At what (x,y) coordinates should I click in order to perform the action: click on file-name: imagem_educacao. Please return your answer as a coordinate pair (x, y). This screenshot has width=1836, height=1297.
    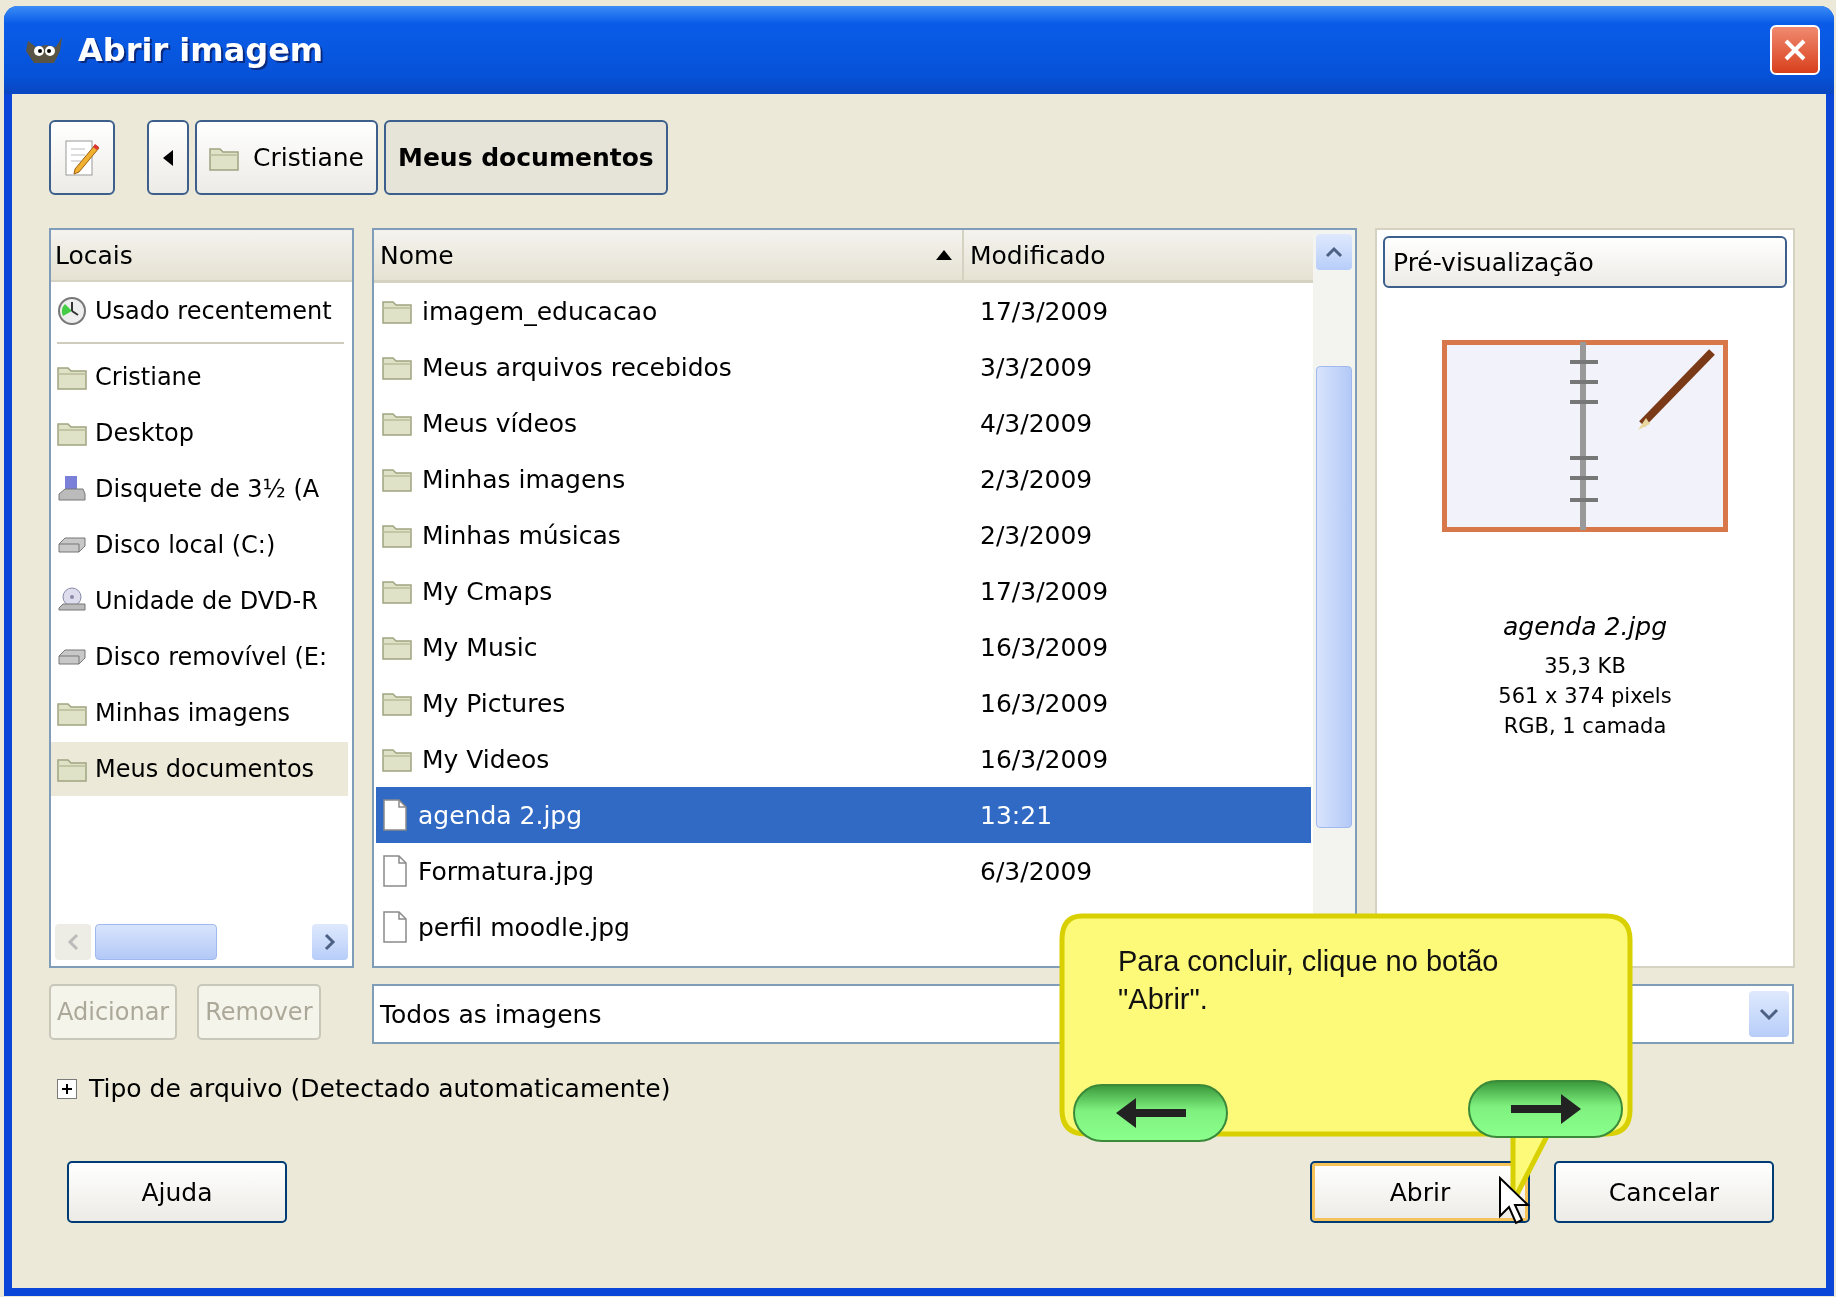
    Looking at the image, I should click on (540, 311).